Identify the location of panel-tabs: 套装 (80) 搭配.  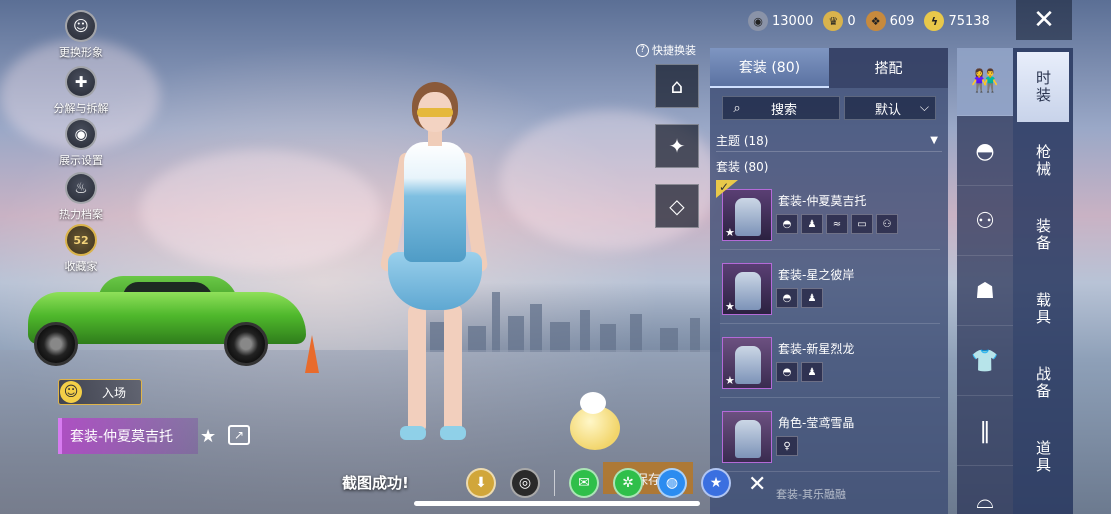
(829, 68).